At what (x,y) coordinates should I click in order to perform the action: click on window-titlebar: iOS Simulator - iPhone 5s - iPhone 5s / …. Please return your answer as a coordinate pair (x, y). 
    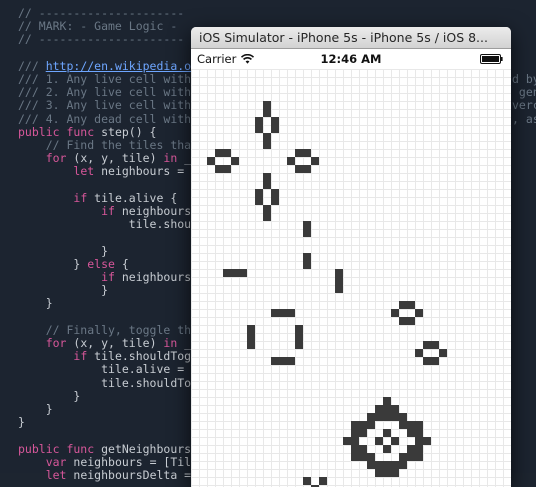
    Looking at the image, I should click on (351, 38).